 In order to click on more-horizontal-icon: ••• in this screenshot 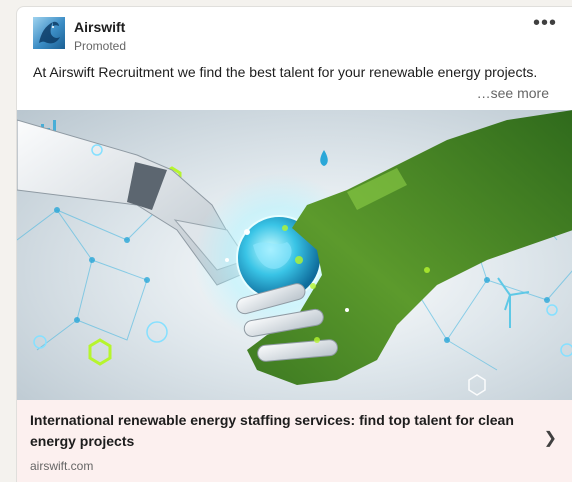, I will do `click(545, 23)`.